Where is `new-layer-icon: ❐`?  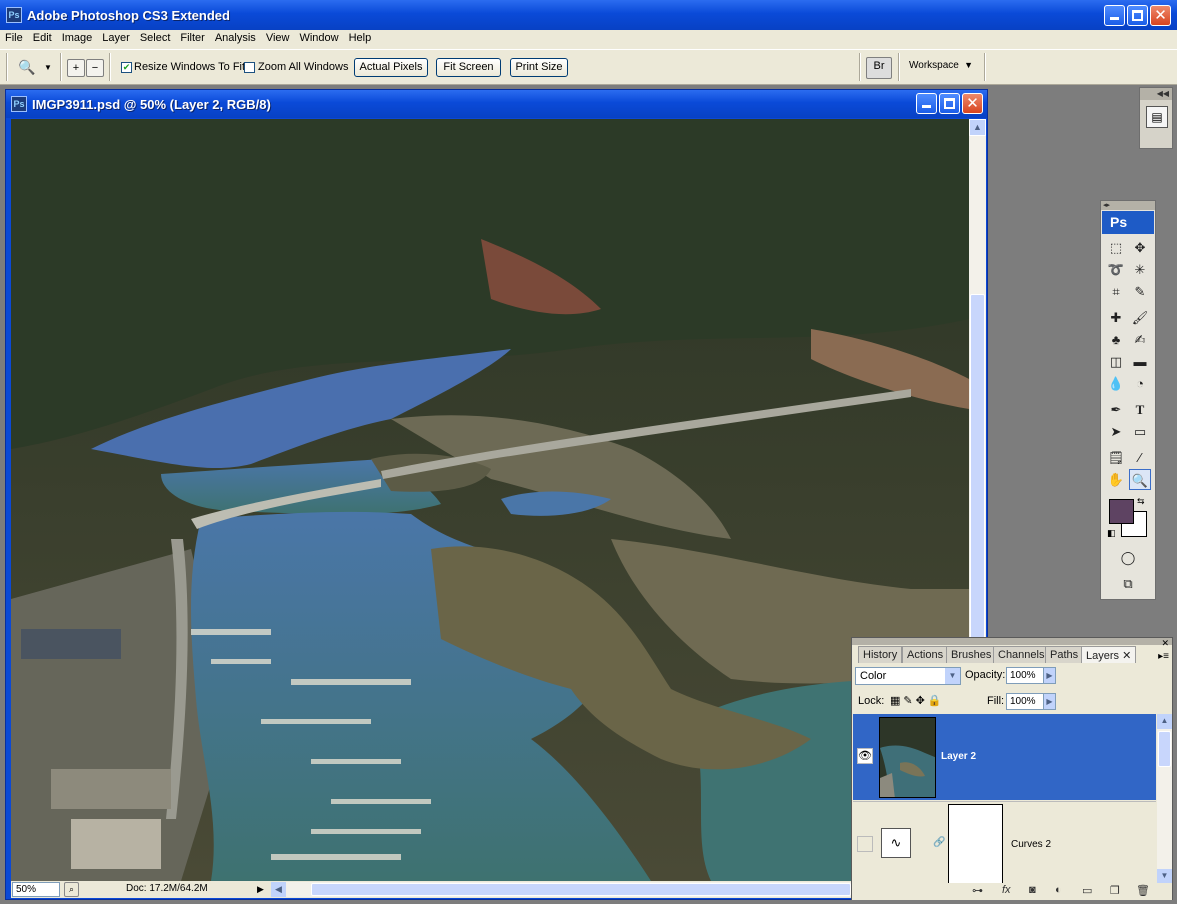
new-layer-icon: ❐ is located at coordinates (1115, 890).